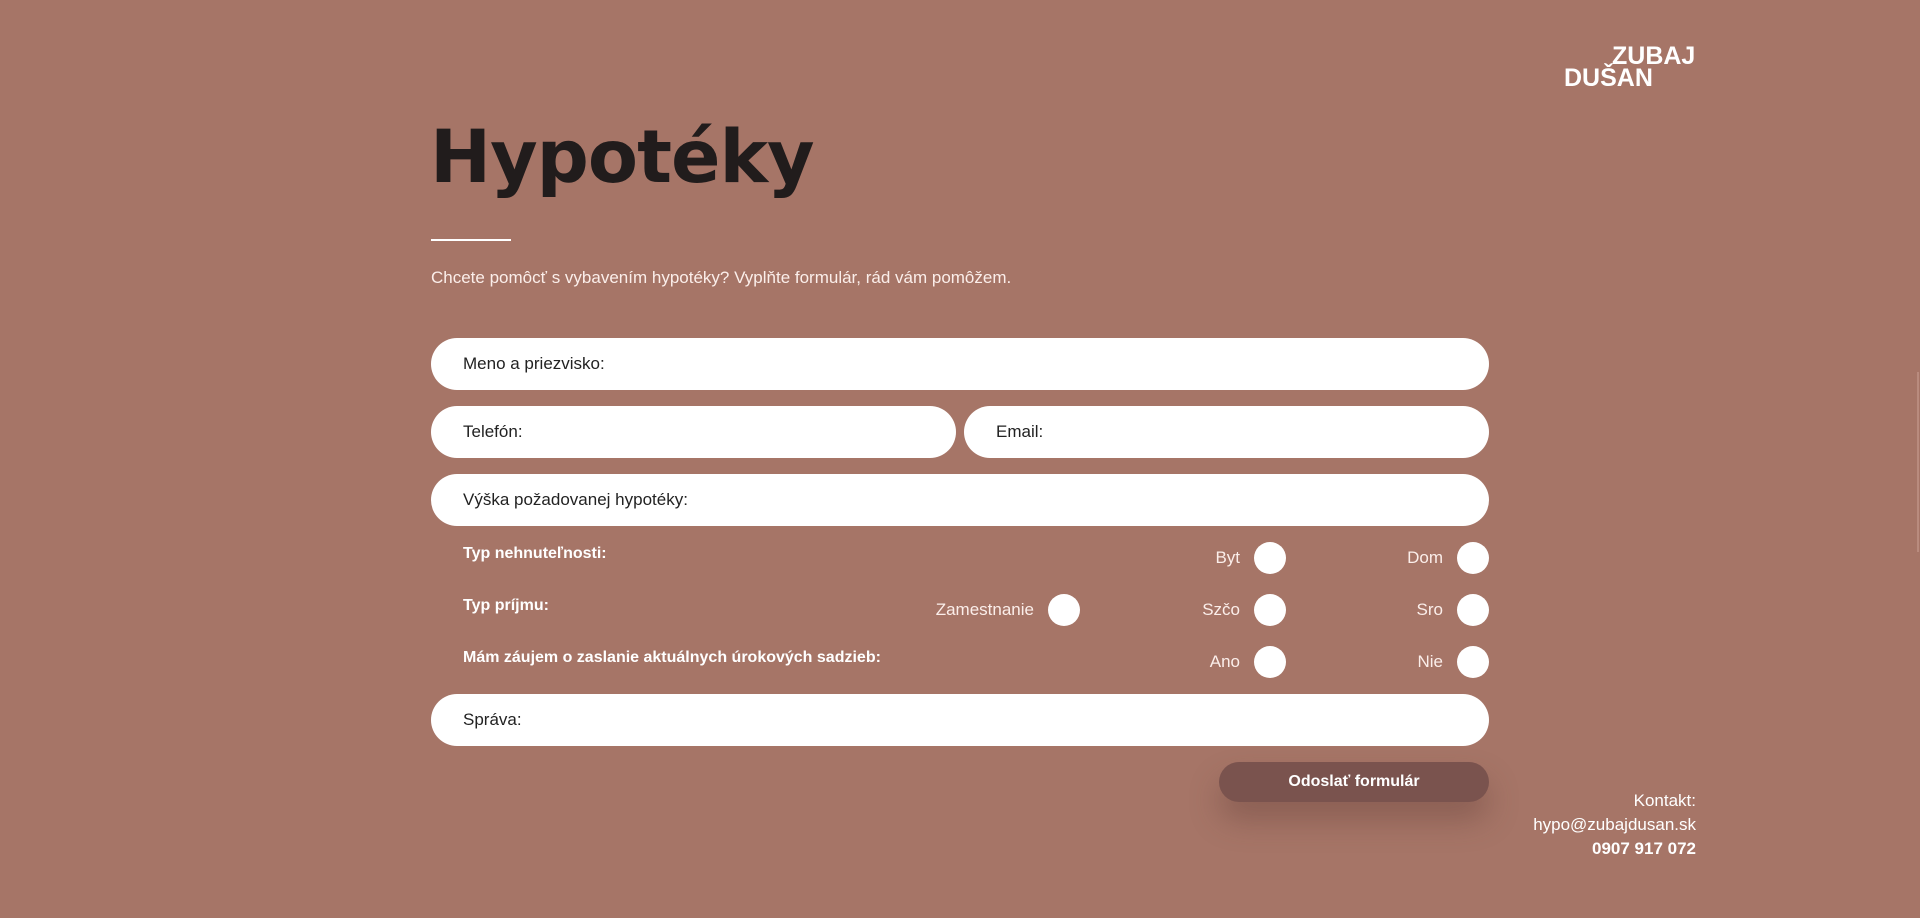 Image resolution: width=1920 pixels, height=918 pixels. What do you see at coordinates (1448, 558) in the screenshot?
I see `option-dom: Dom` at bounding box center [1448, 558].